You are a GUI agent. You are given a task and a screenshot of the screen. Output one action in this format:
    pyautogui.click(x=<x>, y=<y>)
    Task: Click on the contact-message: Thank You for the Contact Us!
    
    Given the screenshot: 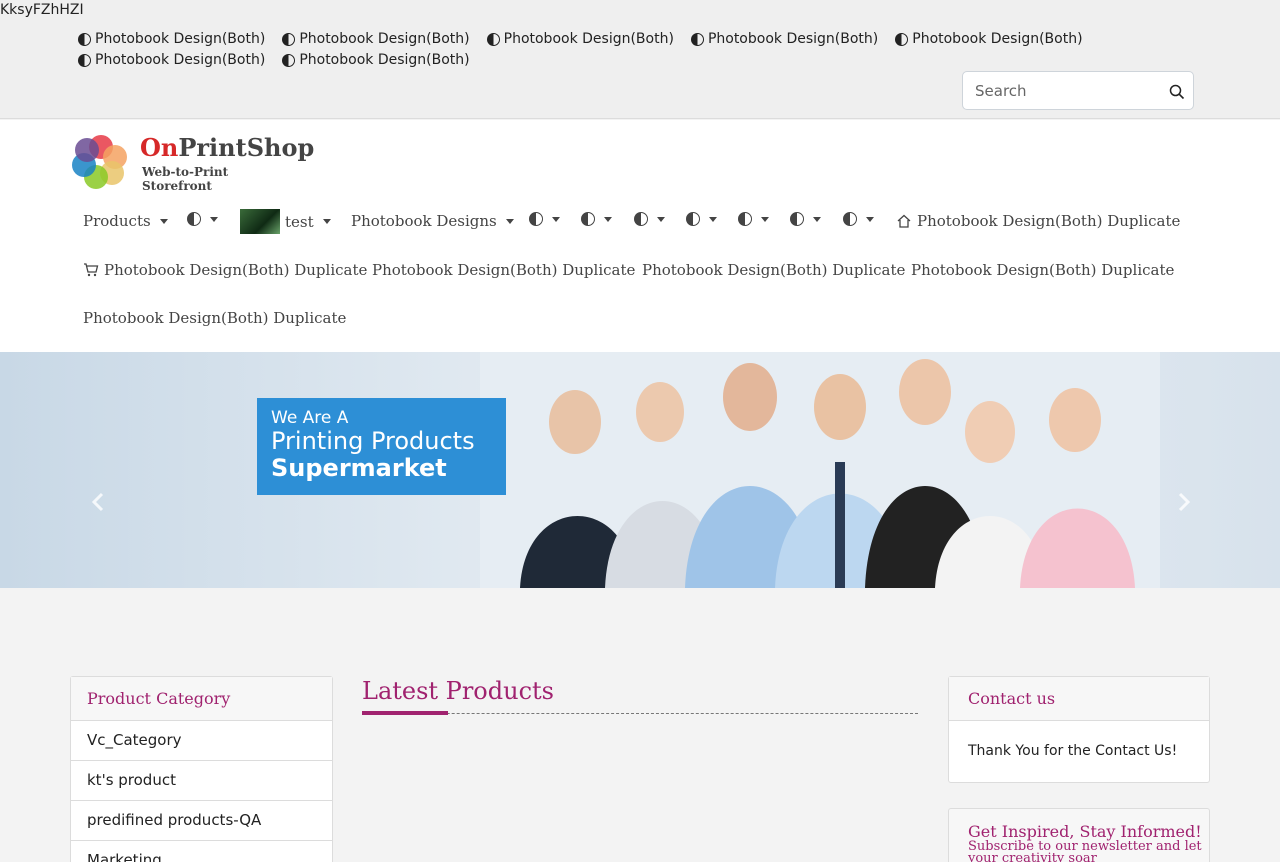 What is the action you would take?
    pyautogui.click(x=1073, y=751)
    